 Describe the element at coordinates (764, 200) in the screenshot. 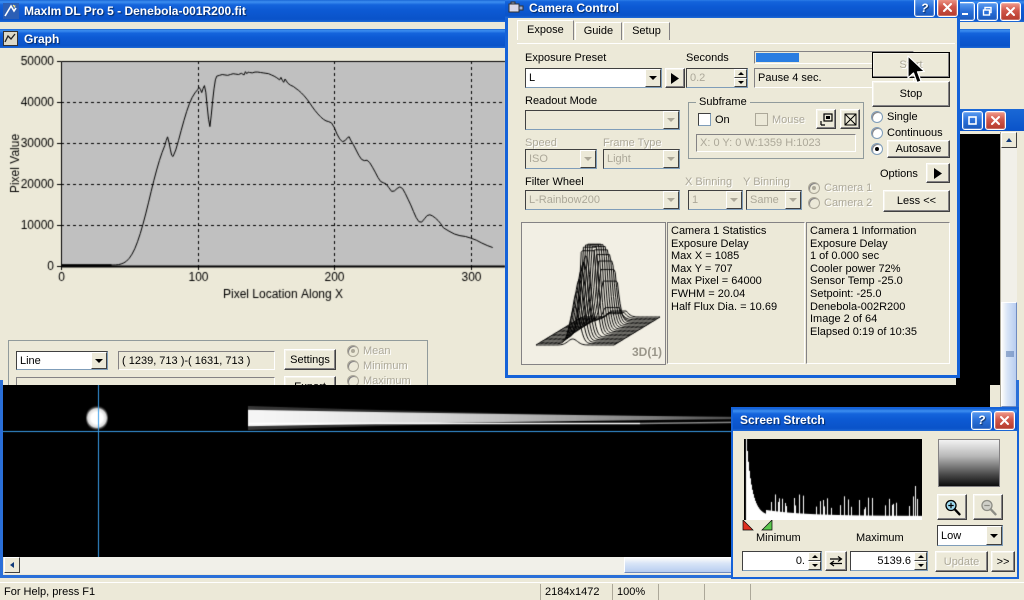

I see `y-binning-value: Same` at that location.